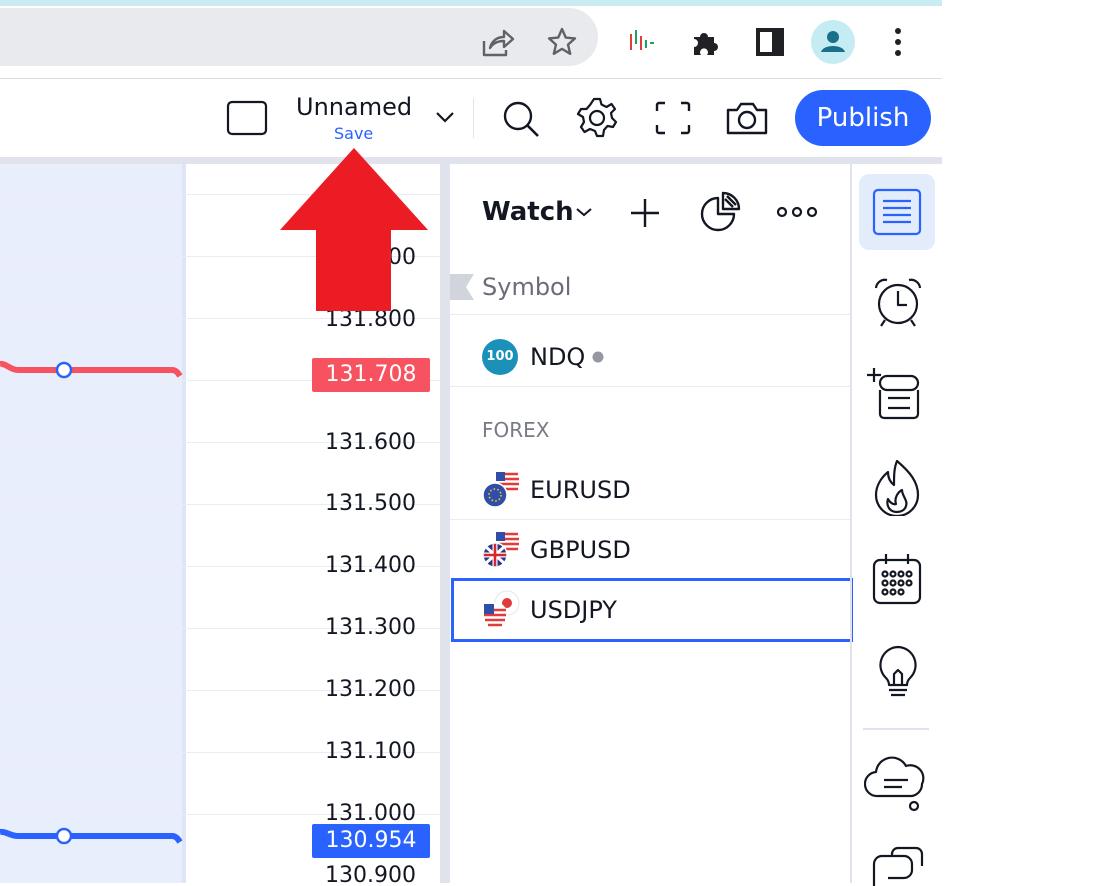 The width and height of the screenshot is (1107, 886). What do you see at coordinates (370, 442) in the screenshot?
I see `price-label: 131.600` at bounding box center [370, 442].